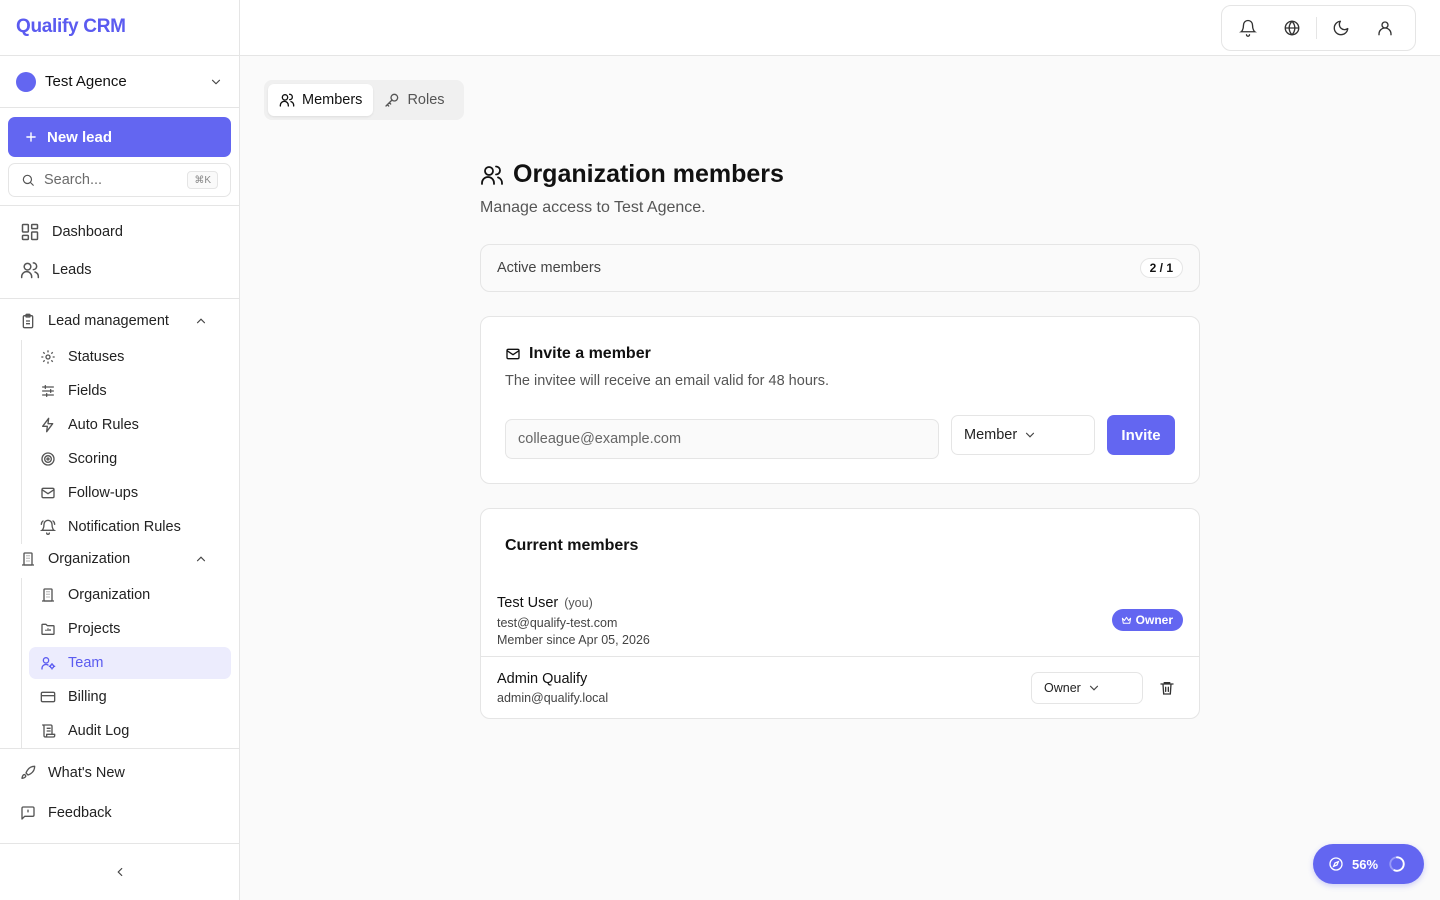 Image resolution: width=1440 pixels, height=900 pixels. I want to click on progress-ring-icon, so click(1397, 864).